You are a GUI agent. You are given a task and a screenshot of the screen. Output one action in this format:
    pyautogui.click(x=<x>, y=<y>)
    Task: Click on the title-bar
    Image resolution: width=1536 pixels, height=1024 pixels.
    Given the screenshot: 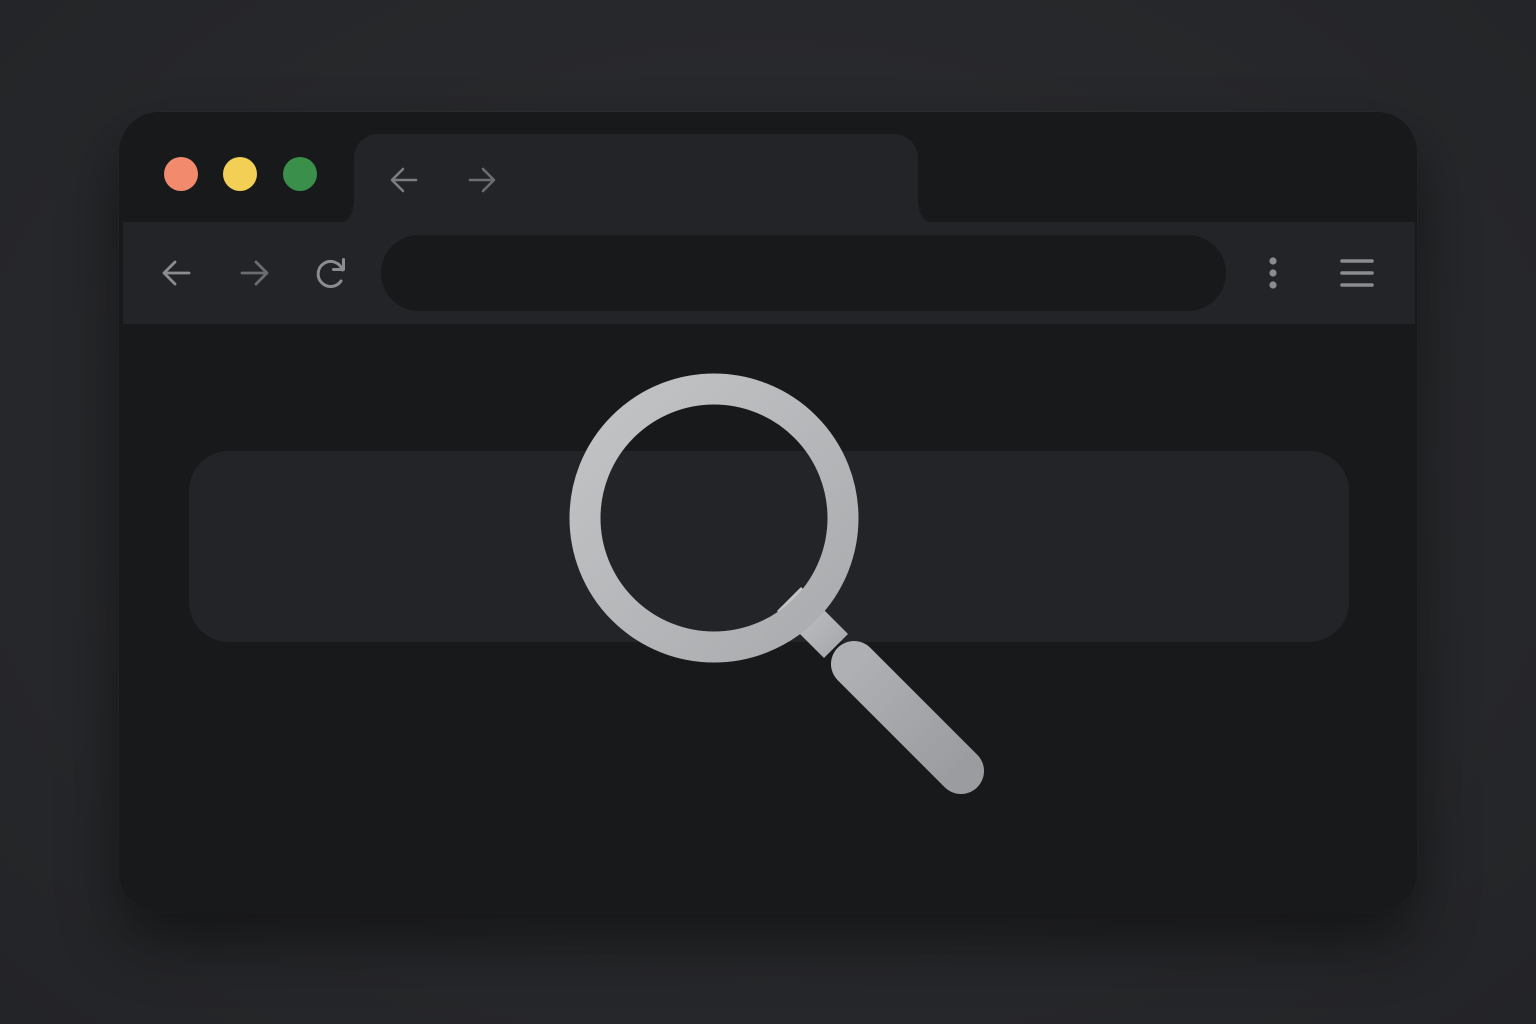 What is the action you would take?
    pyautogui.click(x=768, y=169)
    